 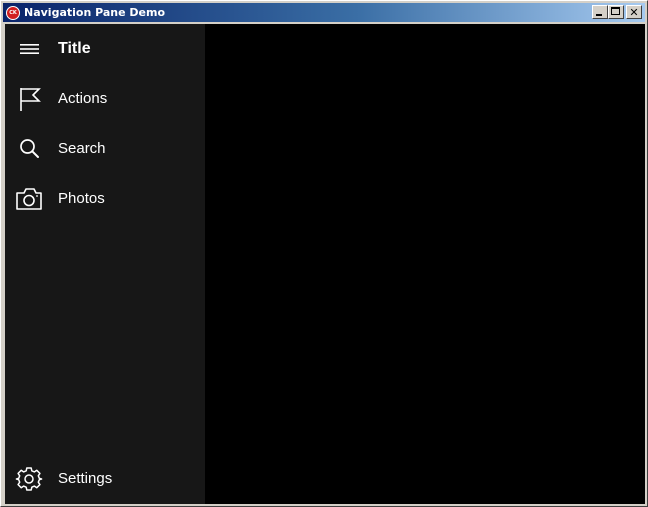 I want to click on nav-item-search: Search, so click(x=105, y=149).